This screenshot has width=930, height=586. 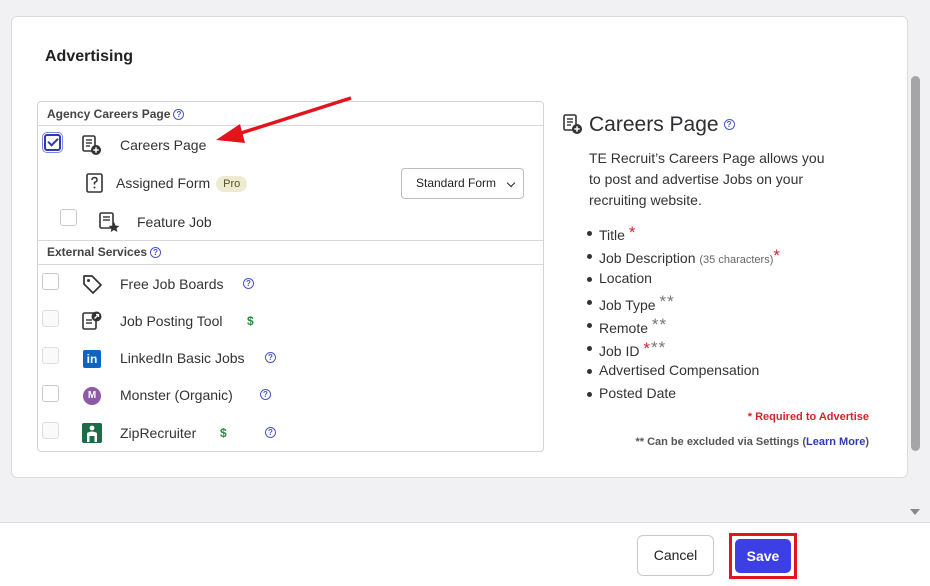 What do you see at coordinates (624, 328) in the screenshot?
I see `field-label: Remote` at bounding box center [624, 328].